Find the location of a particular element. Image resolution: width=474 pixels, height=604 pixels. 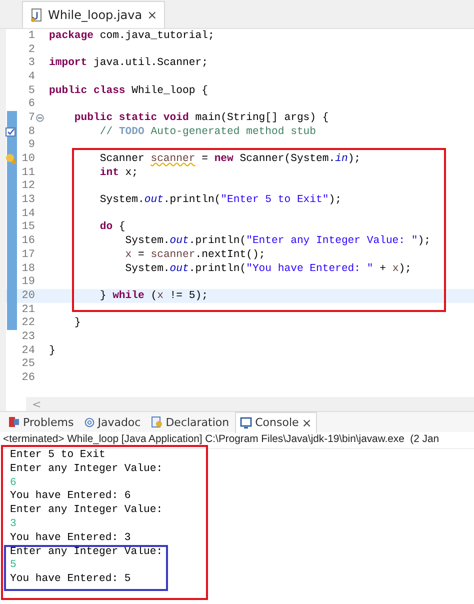

view-tab: Javadoc is located at coordinates (112, 422).